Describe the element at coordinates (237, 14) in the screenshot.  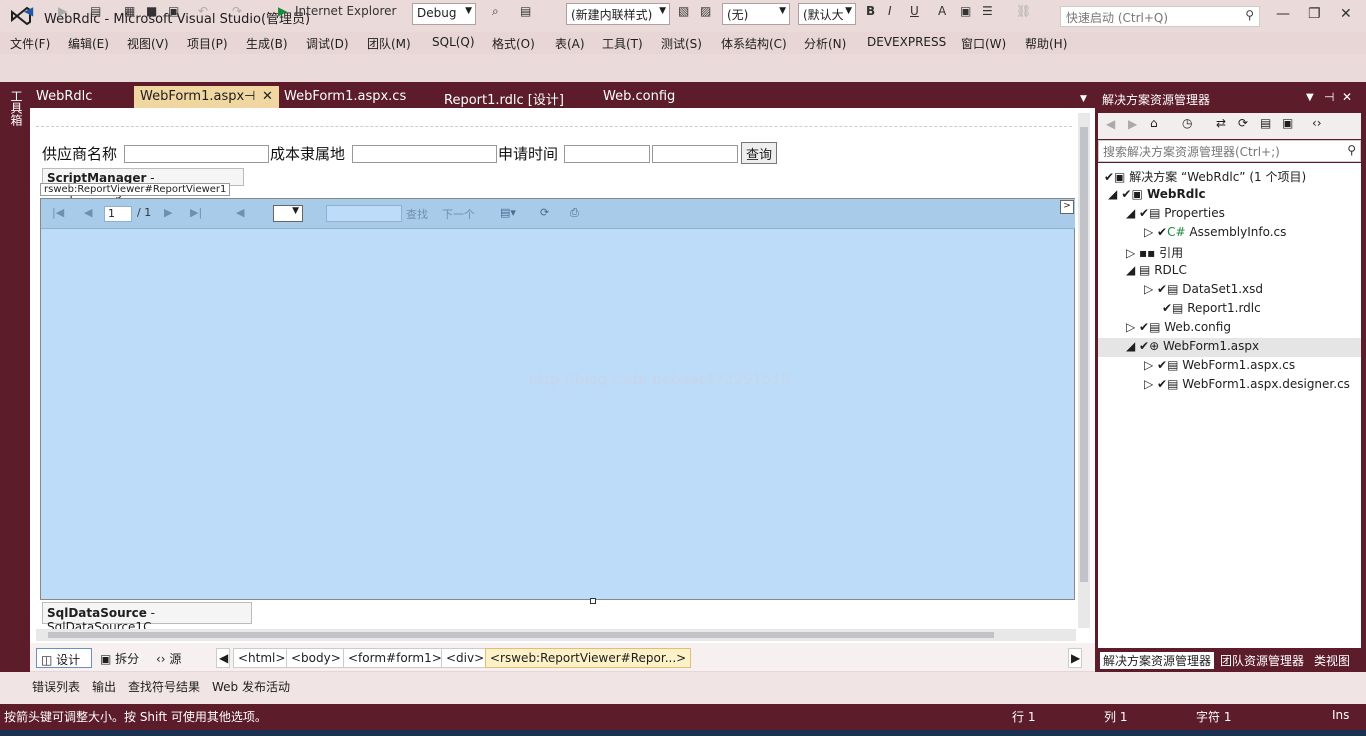
I see `redo-icon: ↷` at that location.